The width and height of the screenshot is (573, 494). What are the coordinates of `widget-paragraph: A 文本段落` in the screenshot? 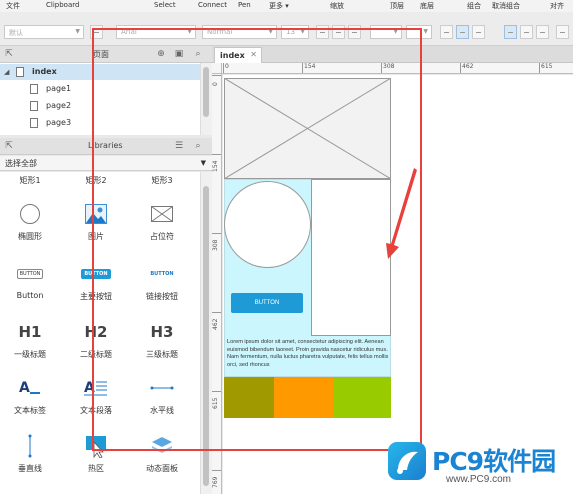 It's located at (96, 396).